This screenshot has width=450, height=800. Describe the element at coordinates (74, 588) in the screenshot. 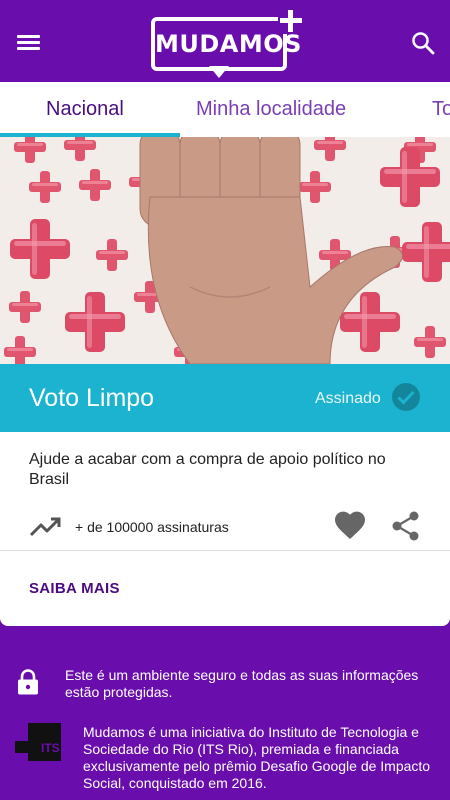

I see `saiba-mais-button: SAIBA MAIS` at that location.